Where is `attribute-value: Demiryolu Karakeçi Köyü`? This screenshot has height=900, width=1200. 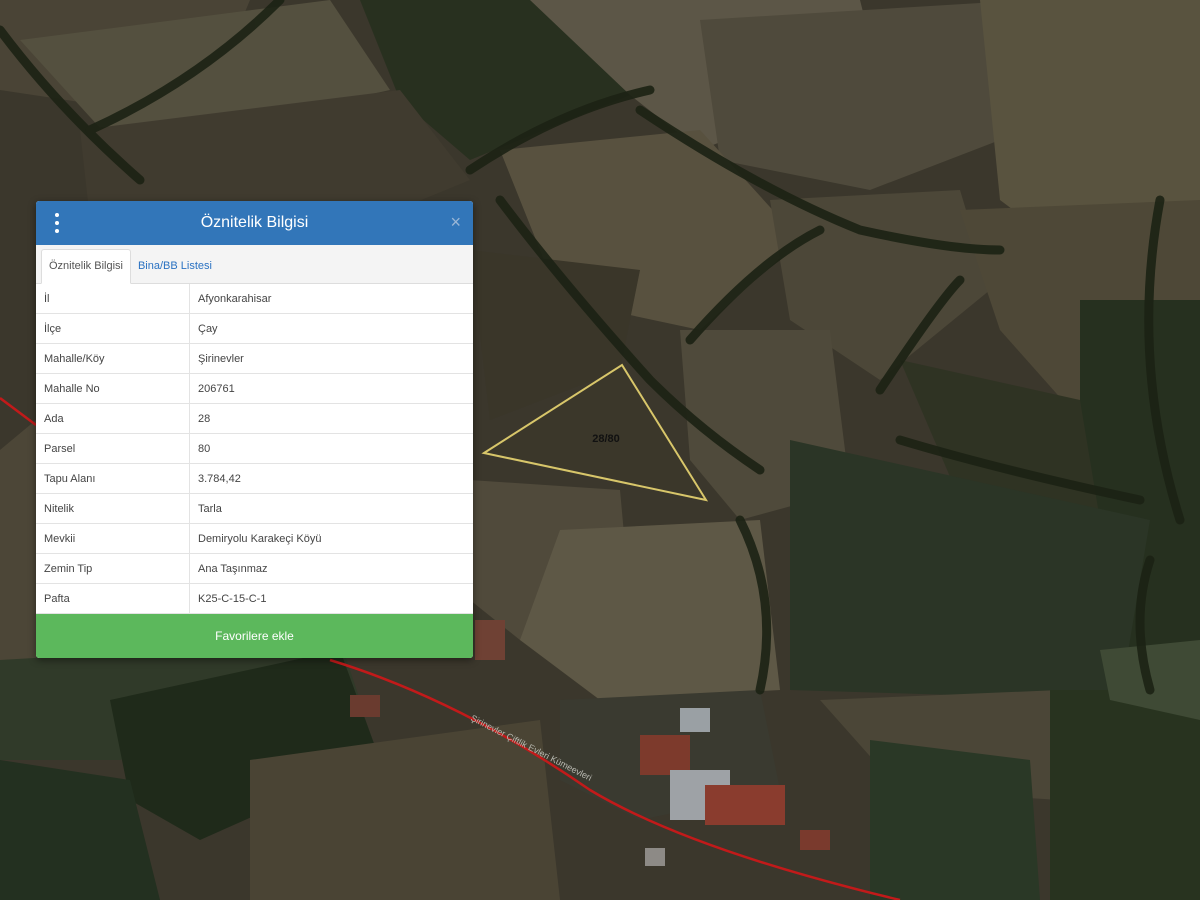 attribute-value: Demiryolu Karakeçi Köyü is located at coordinates (331, 538).